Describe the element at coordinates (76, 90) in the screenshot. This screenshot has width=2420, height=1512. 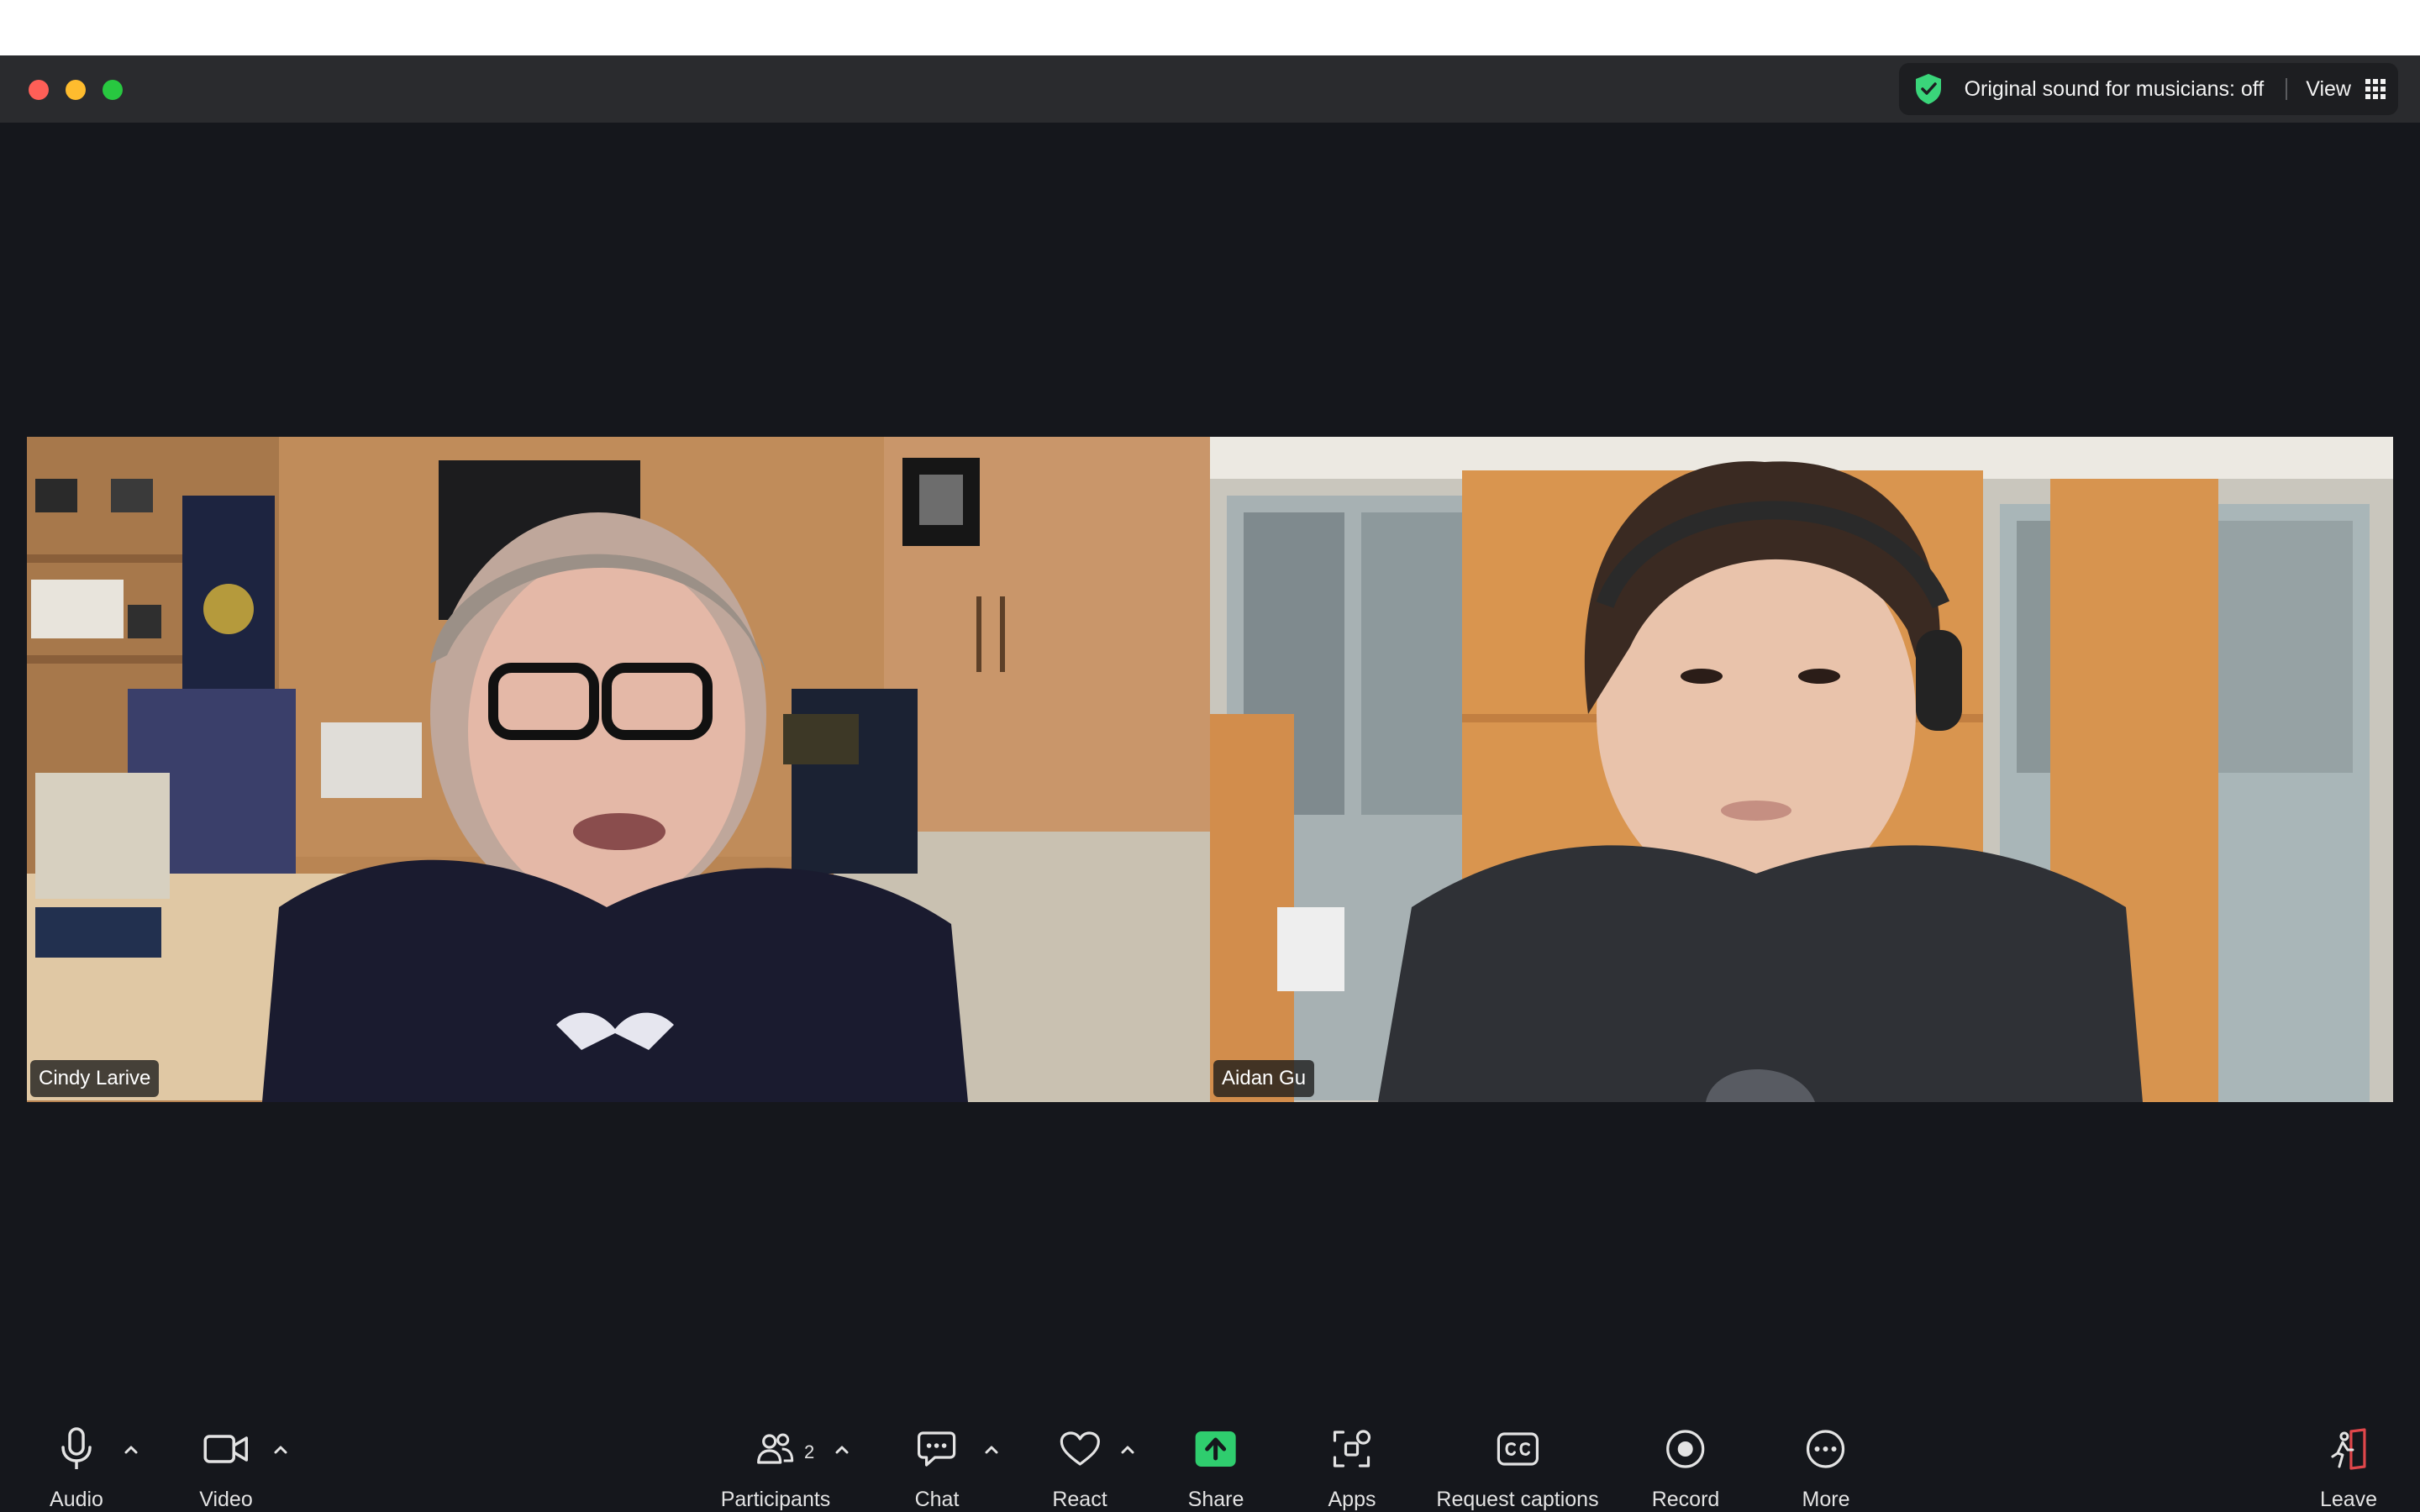
I see `minimize-window-button` at that location.